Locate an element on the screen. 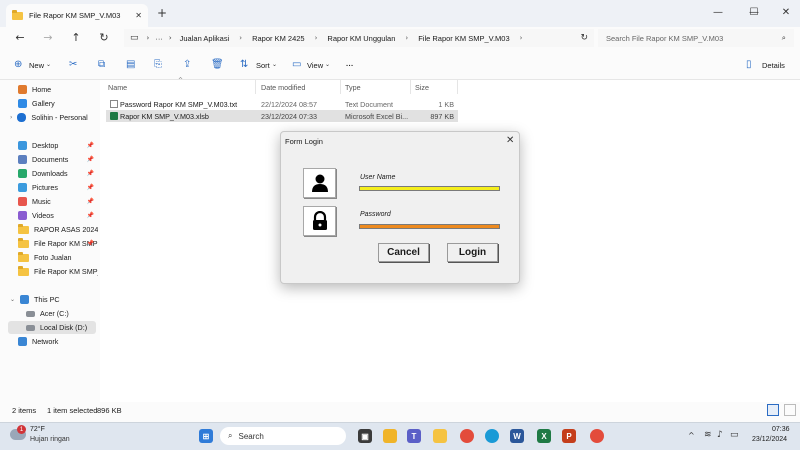  minimize-button-alt: — is located at coordinates (718, 12).